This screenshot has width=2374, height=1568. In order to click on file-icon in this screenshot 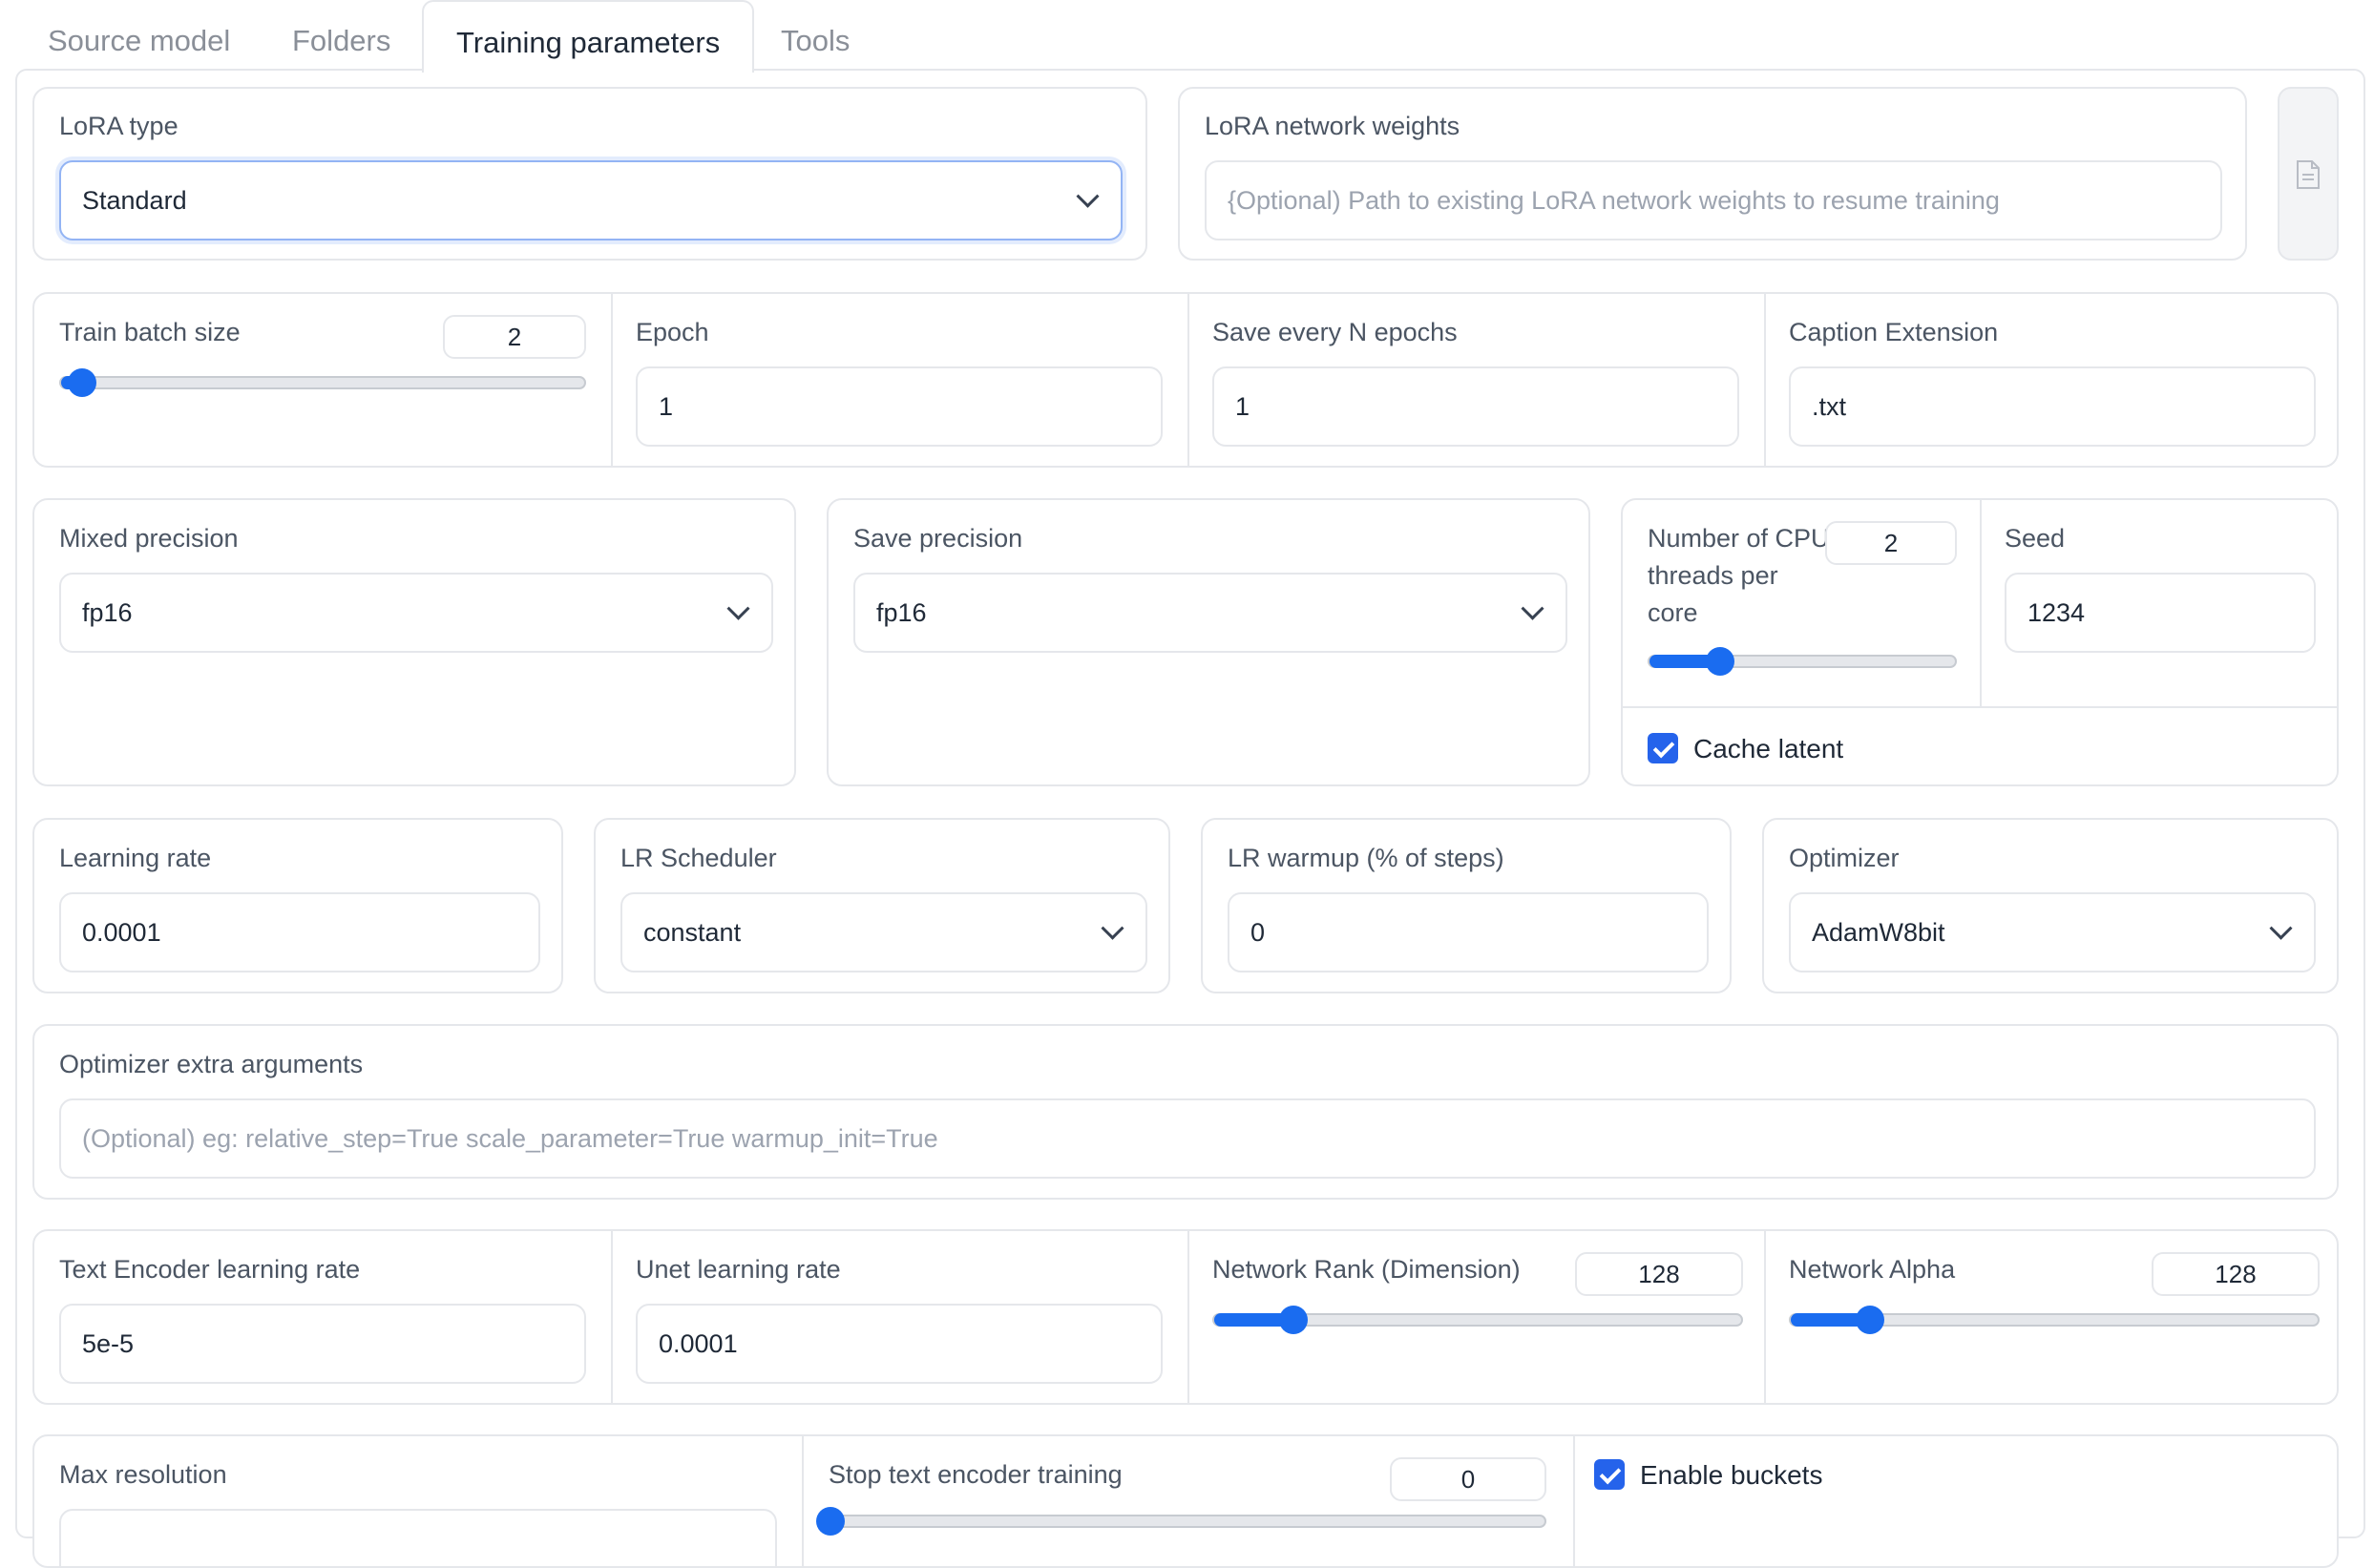, I will do `click(2308, 174)`.